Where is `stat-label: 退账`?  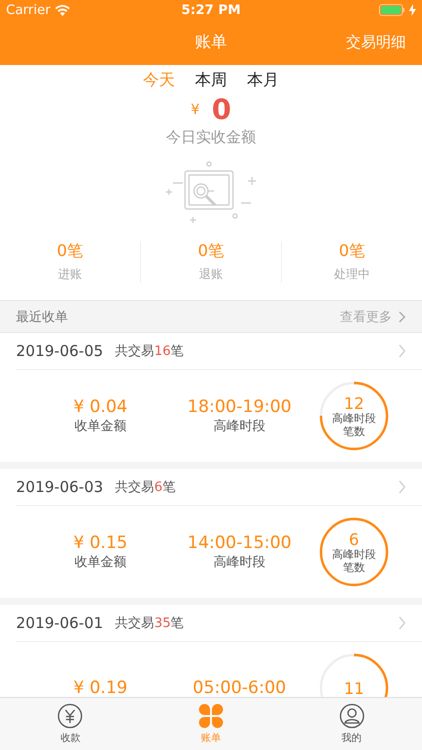
stat-label: 退账 is located at coordinates (211, 274).